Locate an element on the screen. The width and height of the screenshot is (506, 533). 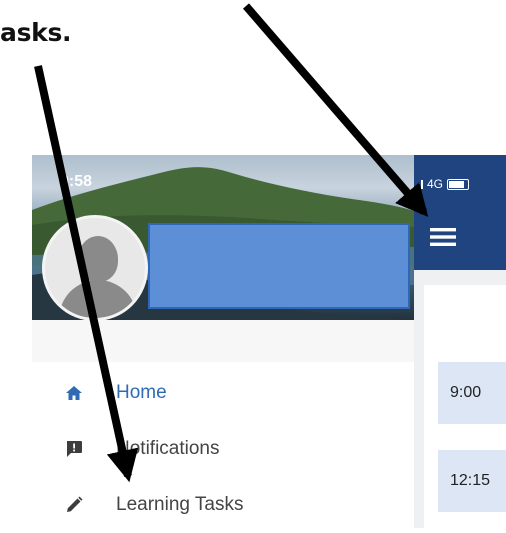
app-background-panel: 4G 9:00 12:15 is located at coordinates (460, 341).